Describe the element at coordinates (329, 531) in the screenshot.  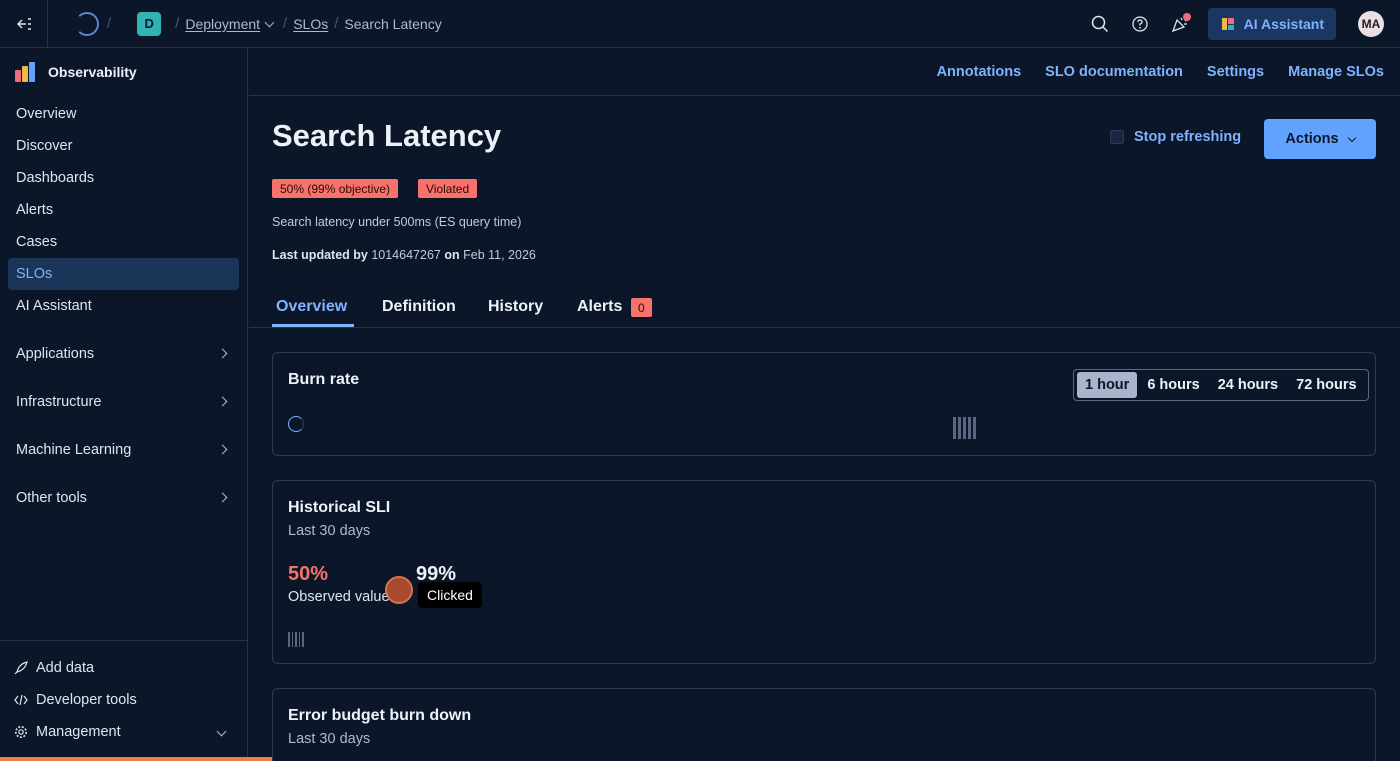
I see `historical-sli-subtitle: Last 30 days` at that location.